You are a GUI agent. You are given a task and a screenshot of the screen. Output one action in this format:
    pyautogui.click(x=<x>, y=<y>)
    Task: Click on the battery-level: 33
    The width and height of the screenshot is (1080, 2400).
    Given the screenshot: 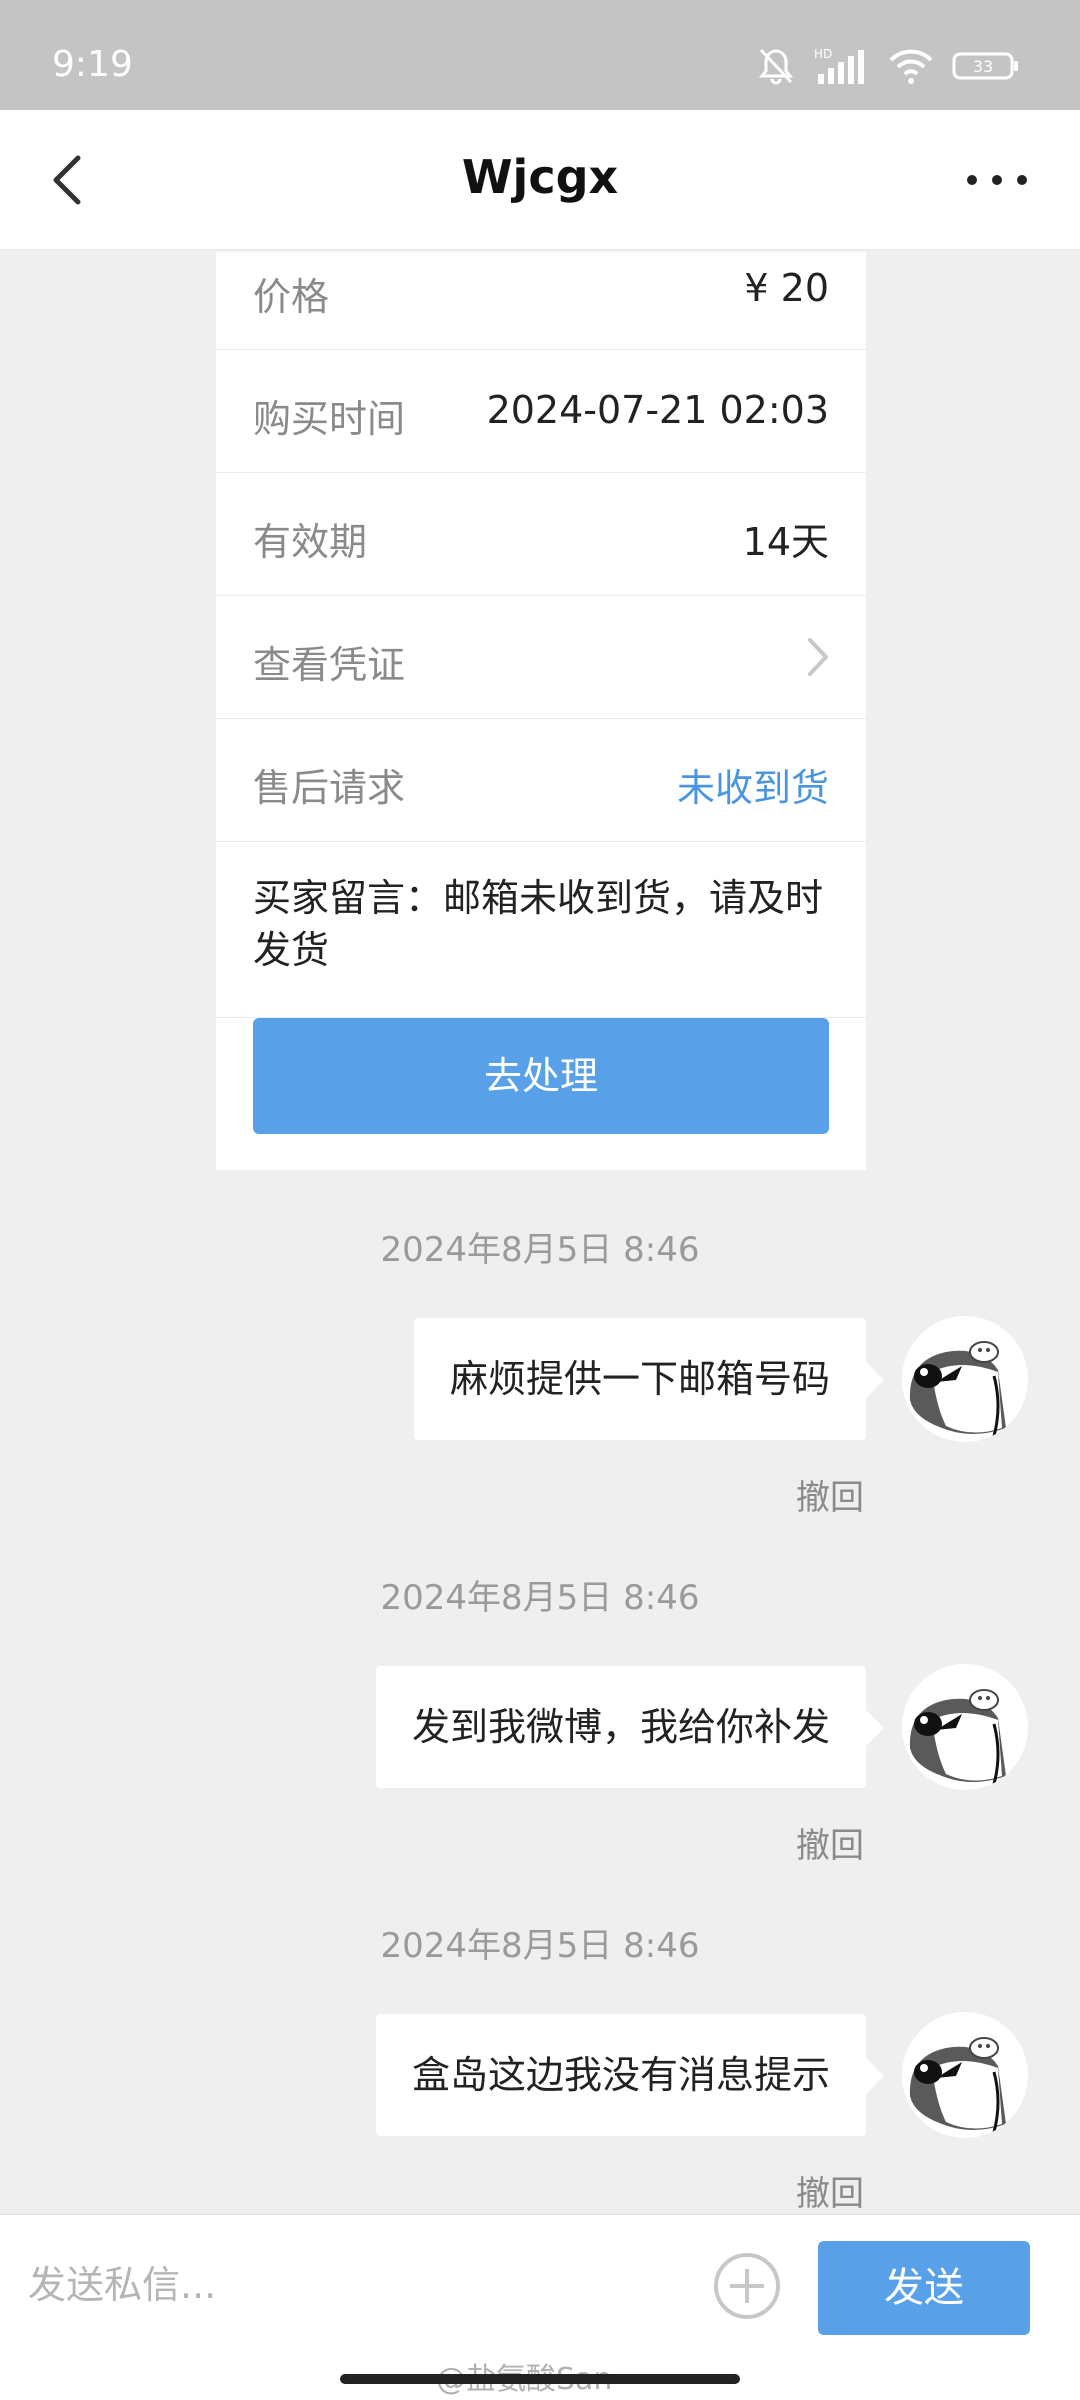 What is the action you would take?
    pyautogui.click(x=983, y=66)
    